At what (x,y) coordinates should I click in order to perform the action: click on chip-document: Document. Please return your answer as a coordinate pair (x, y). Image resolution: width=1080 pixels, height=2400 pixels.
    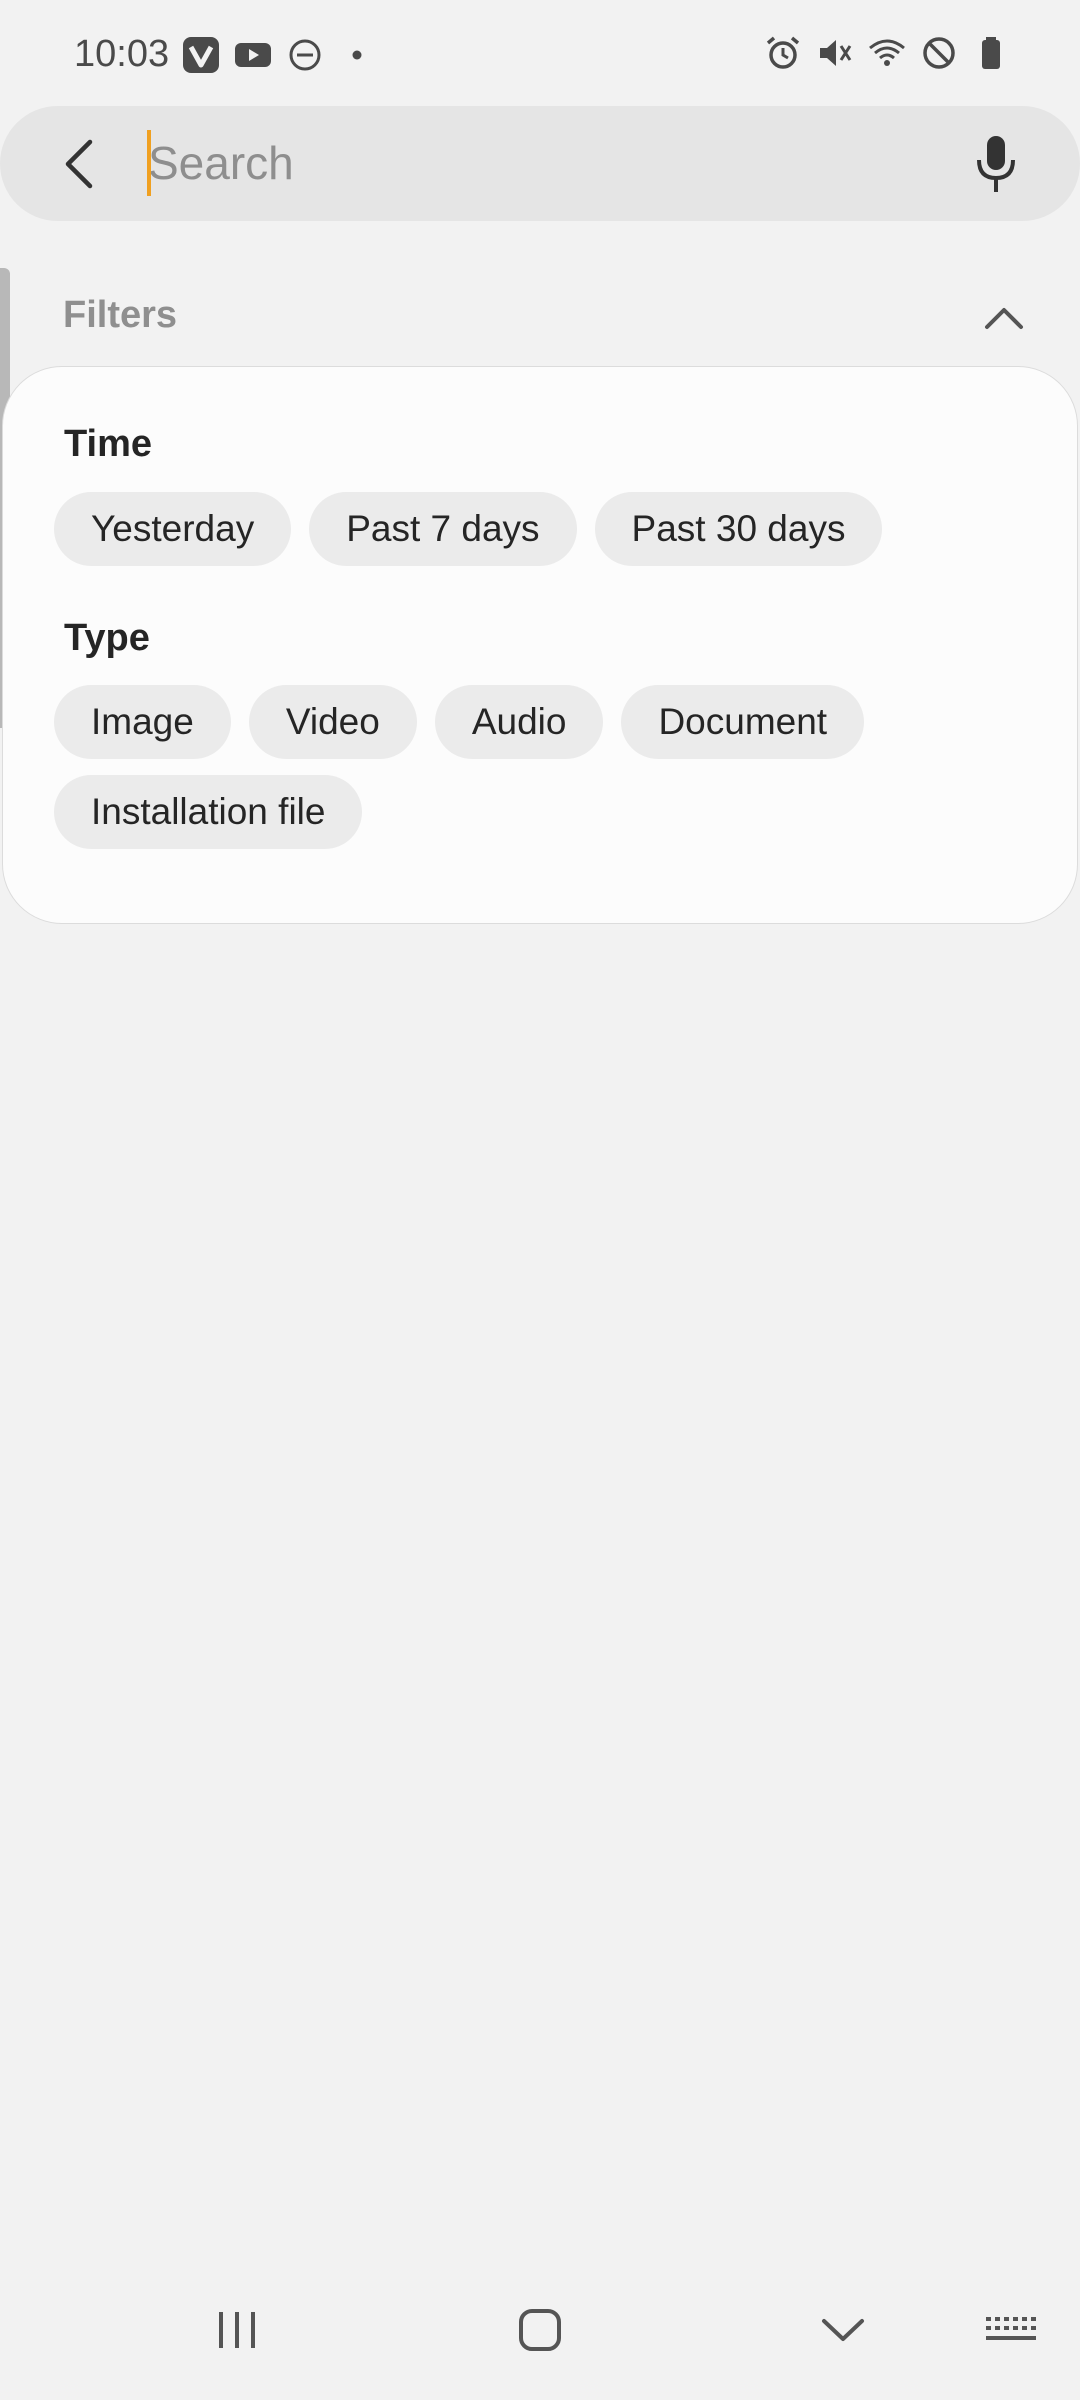
    Looking at the image, I should click on (743, 722).